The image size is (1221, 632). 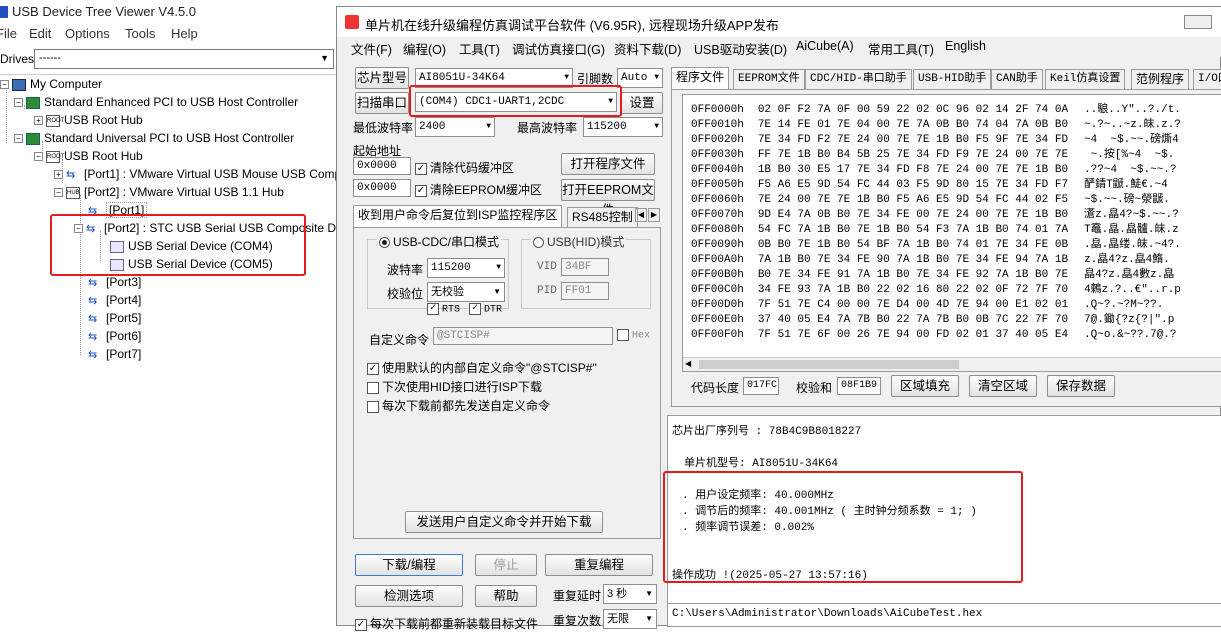 What do you see at coordinates (454, 386) in the screenshot?
I see `use-hid-next-checkbox: 下次使用HID接口进行ISP下载` at bounding box center [454, 386].